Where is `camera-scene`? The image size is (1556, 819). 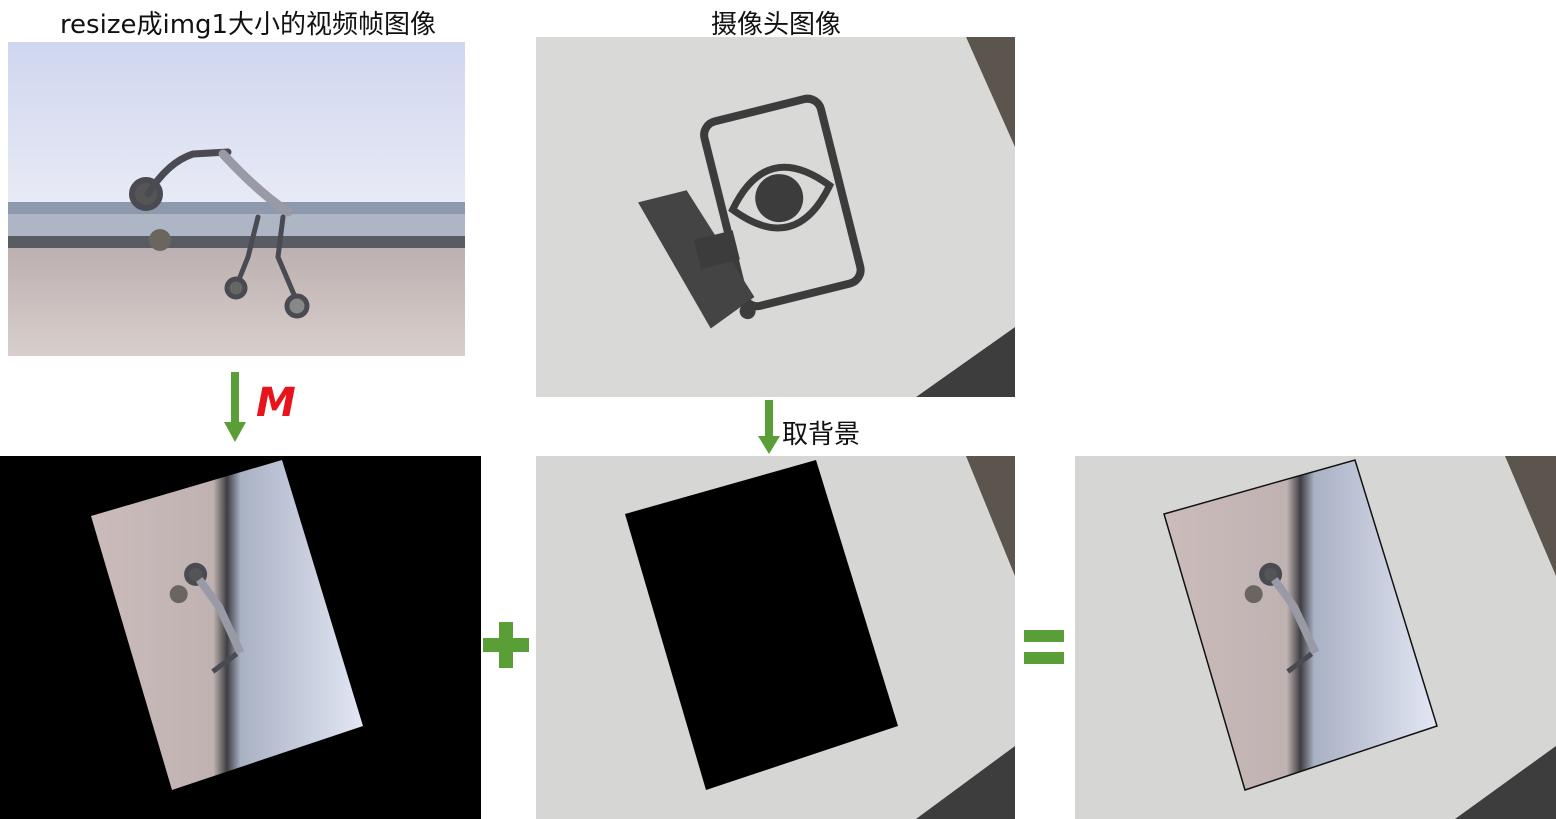
camera-scene is located at coordinates (775, 217).